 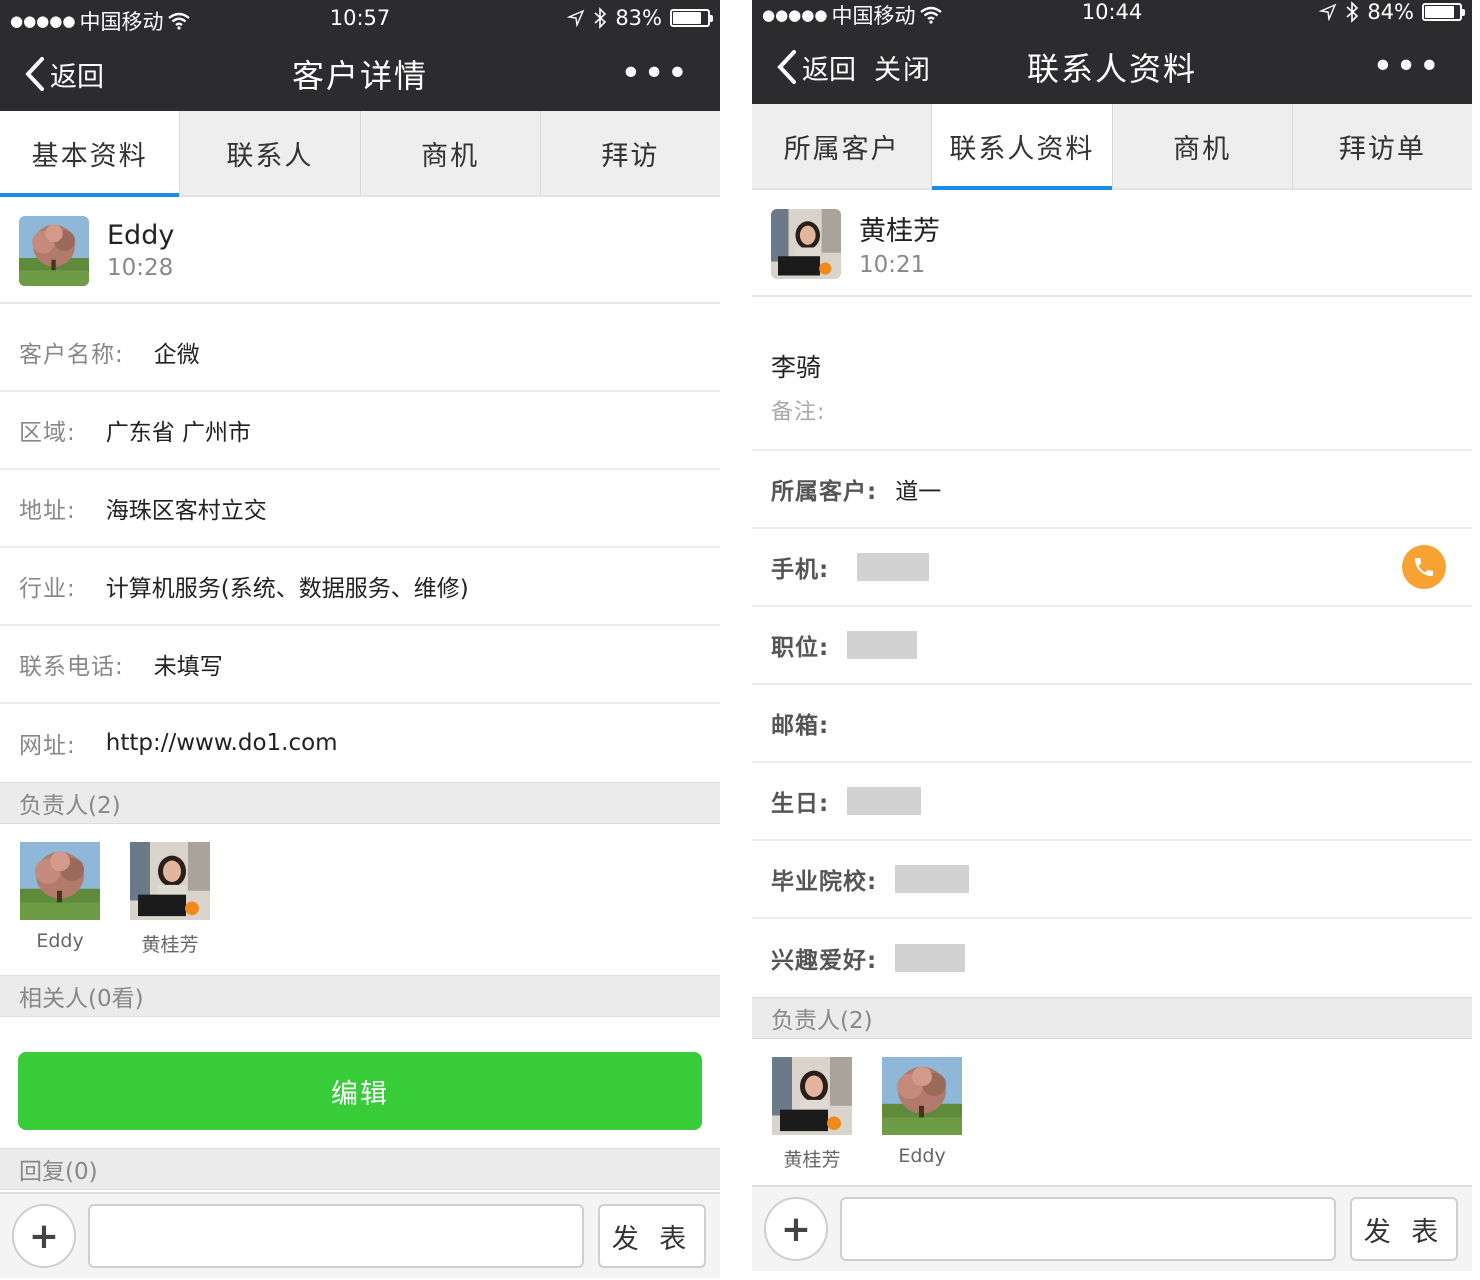 I want to click on tab-customer: 所属客户, so click(x=842, y=146).